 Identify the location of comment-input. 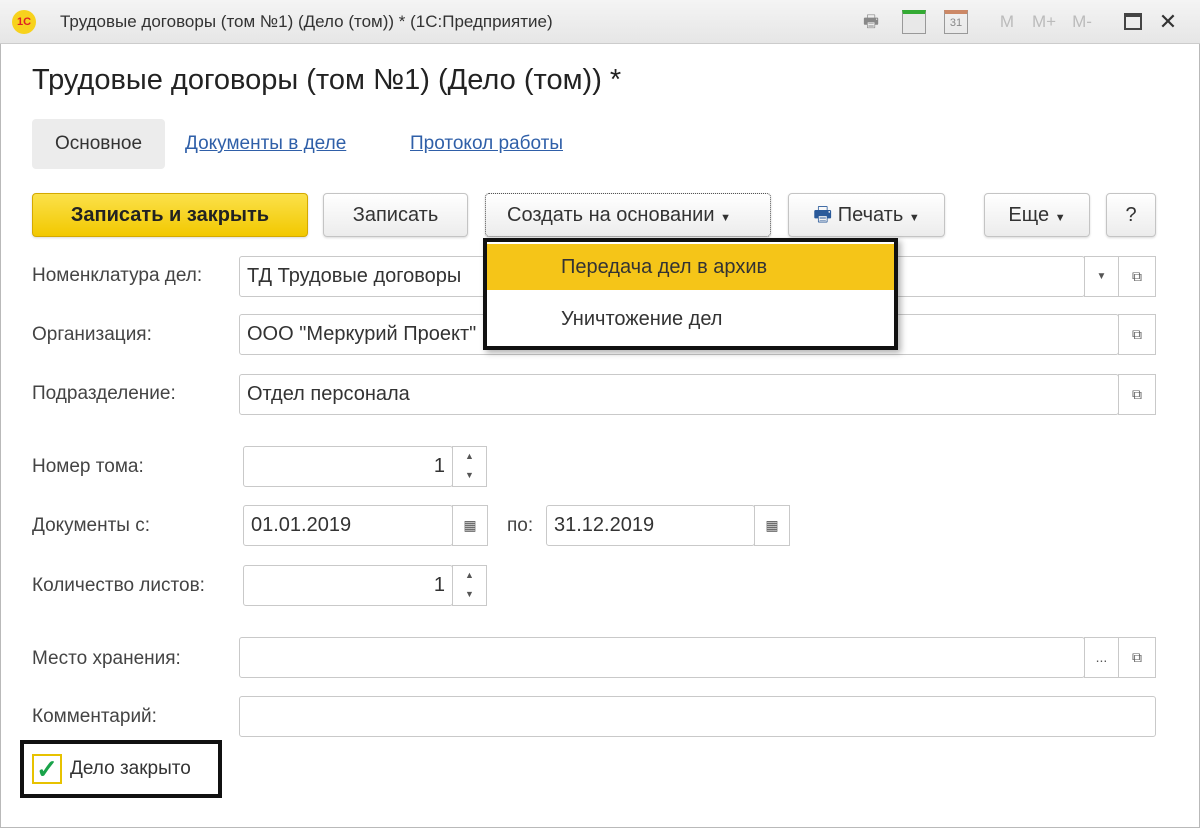
(697, 716).